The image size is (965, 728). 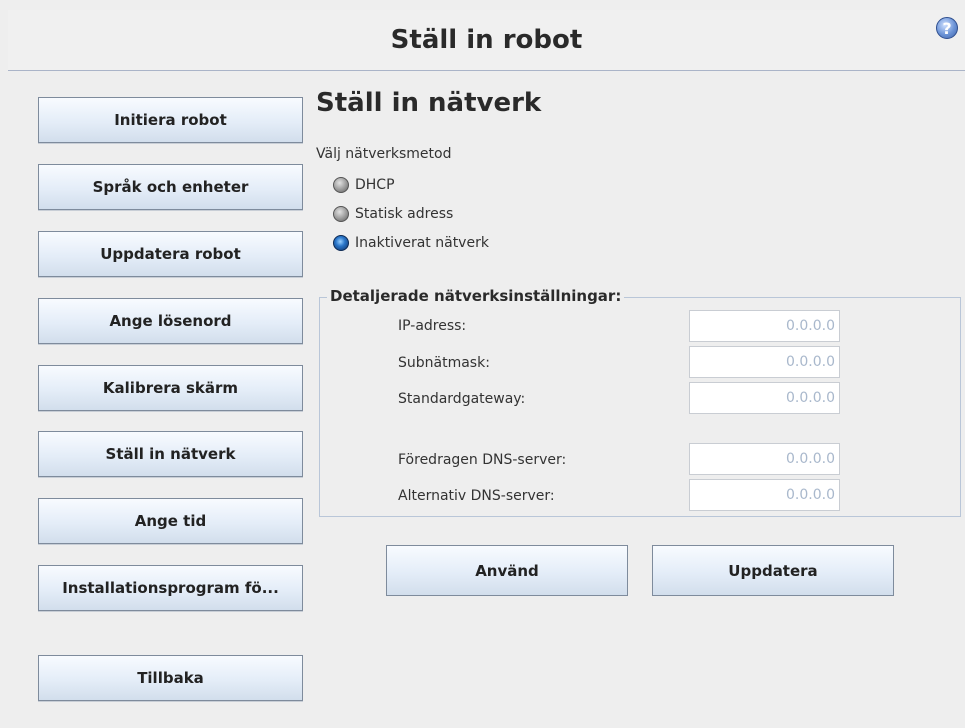 What do you see at coordinates (422, 243) in the screenshot?
I see `radio-disabled-network-label: Inaktiverat nätverk` at bounding box center [422, 243].